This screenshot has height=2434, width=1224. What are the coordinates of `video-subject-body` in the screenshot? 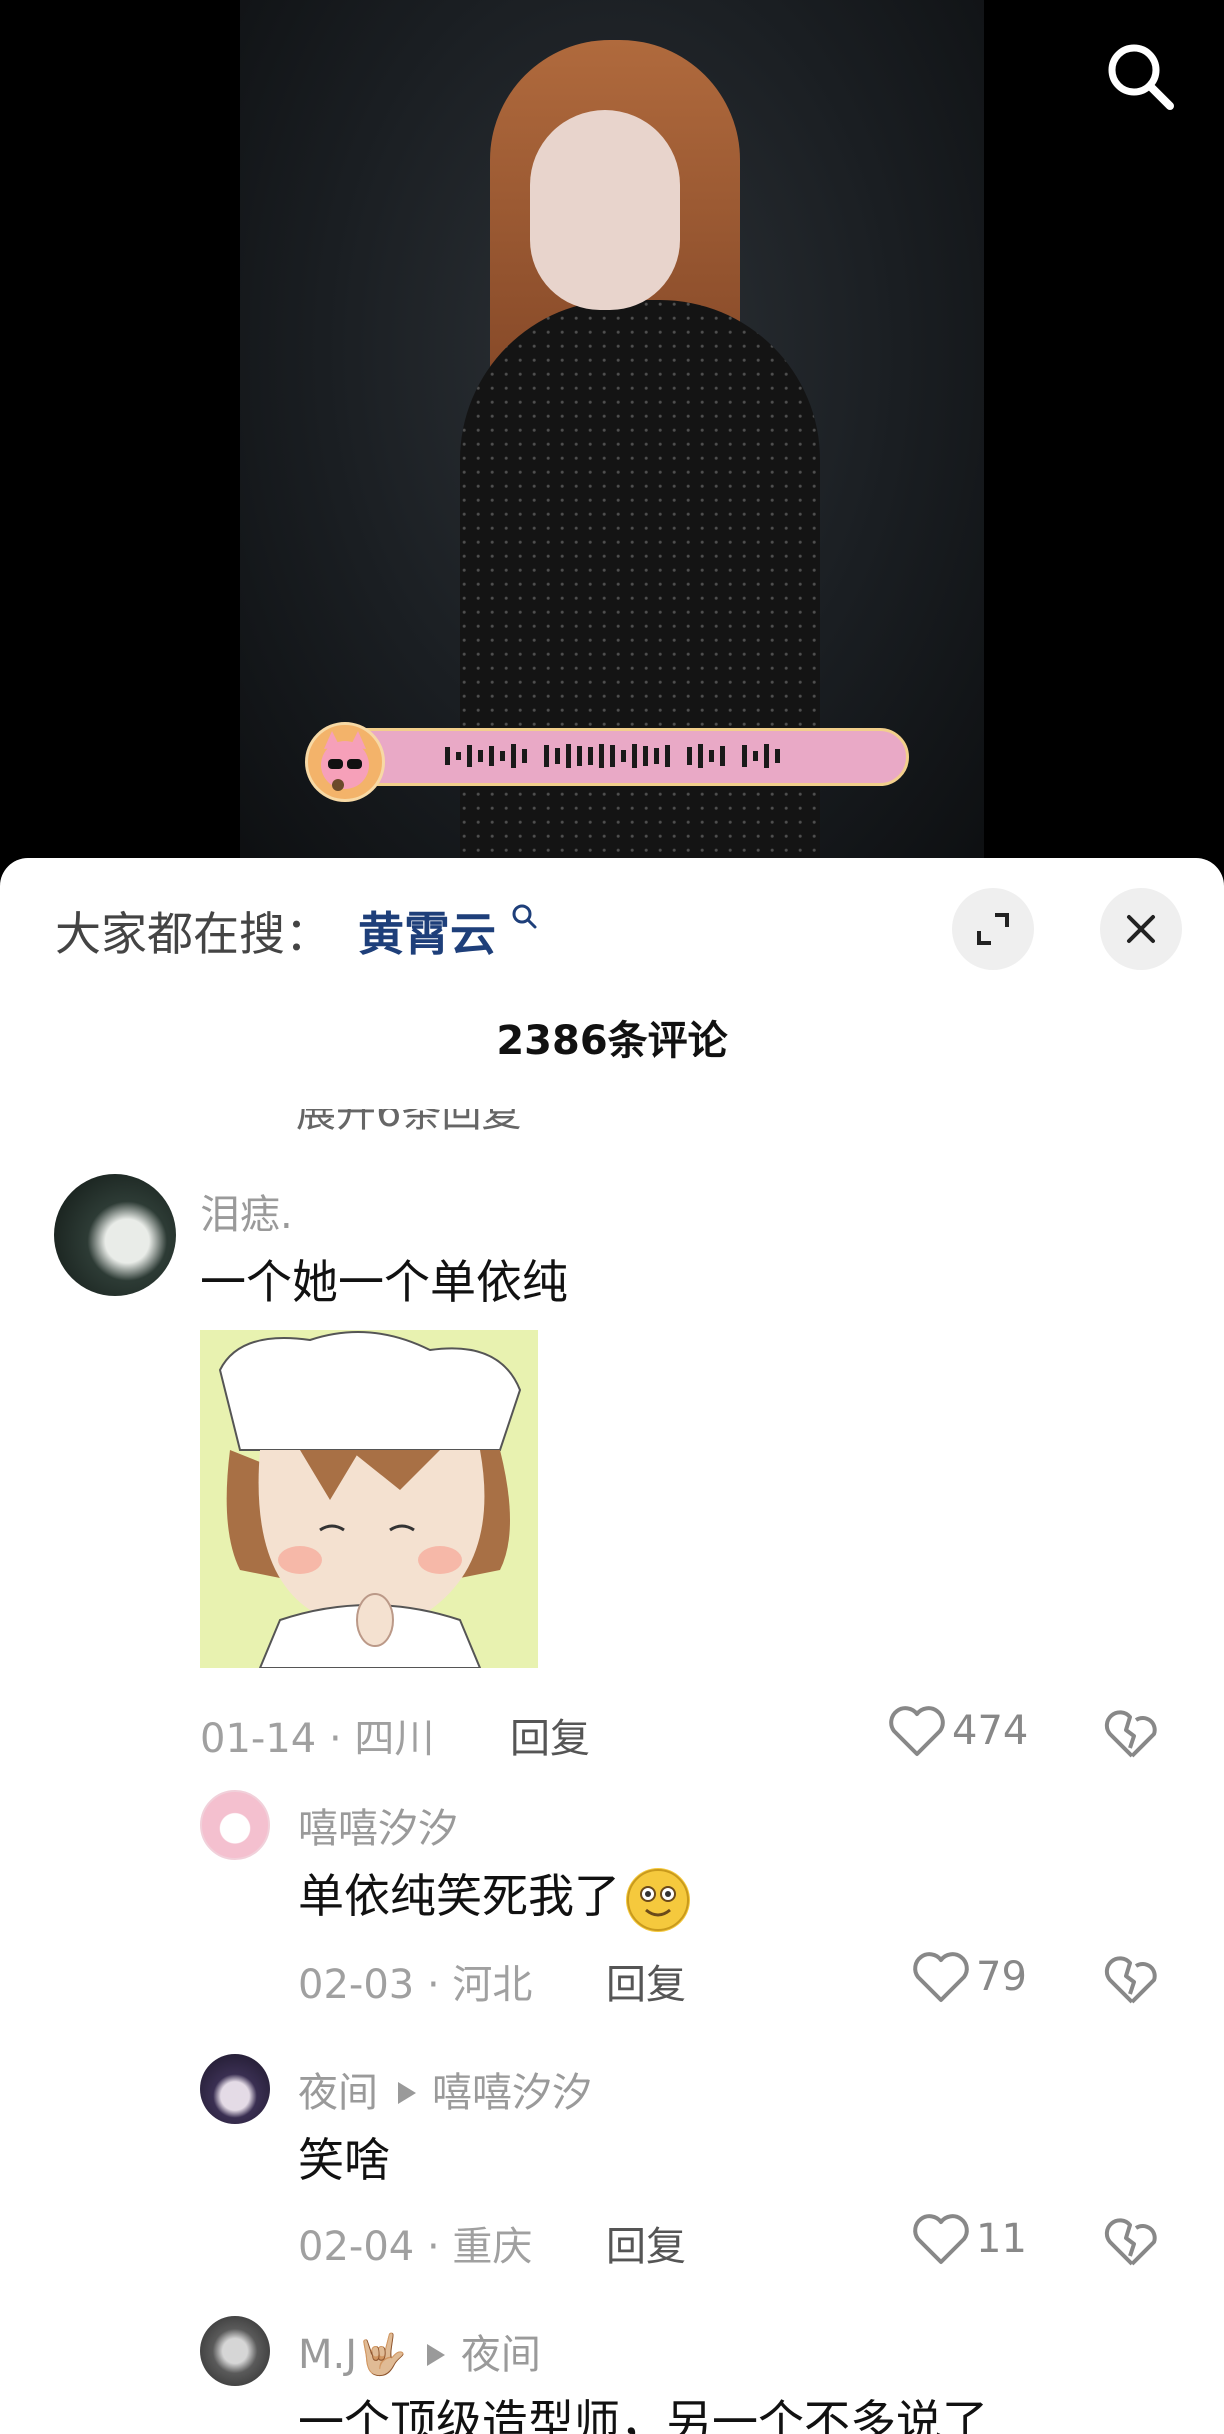 It's located at (640, 590).